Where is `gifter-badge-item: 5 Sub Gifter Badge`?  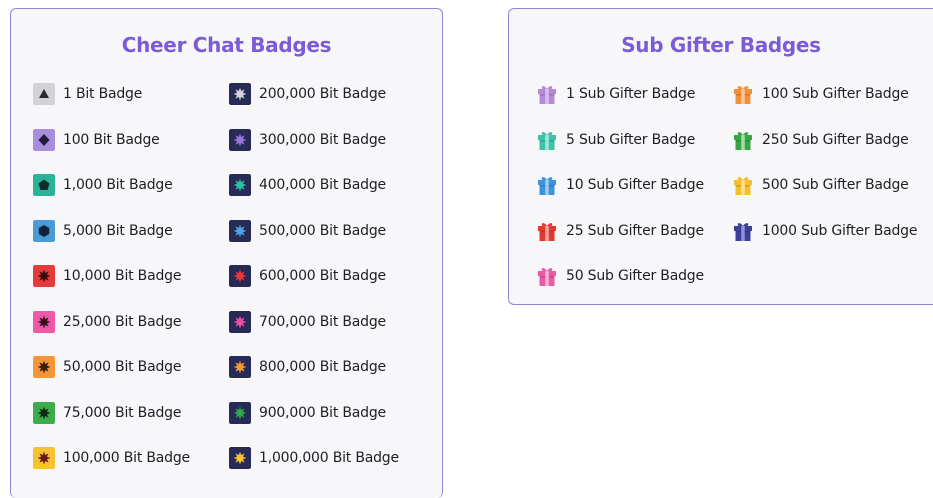 gifter-badge-item: 5 Sub Gifter Badge is located at coordinates (615, 140).